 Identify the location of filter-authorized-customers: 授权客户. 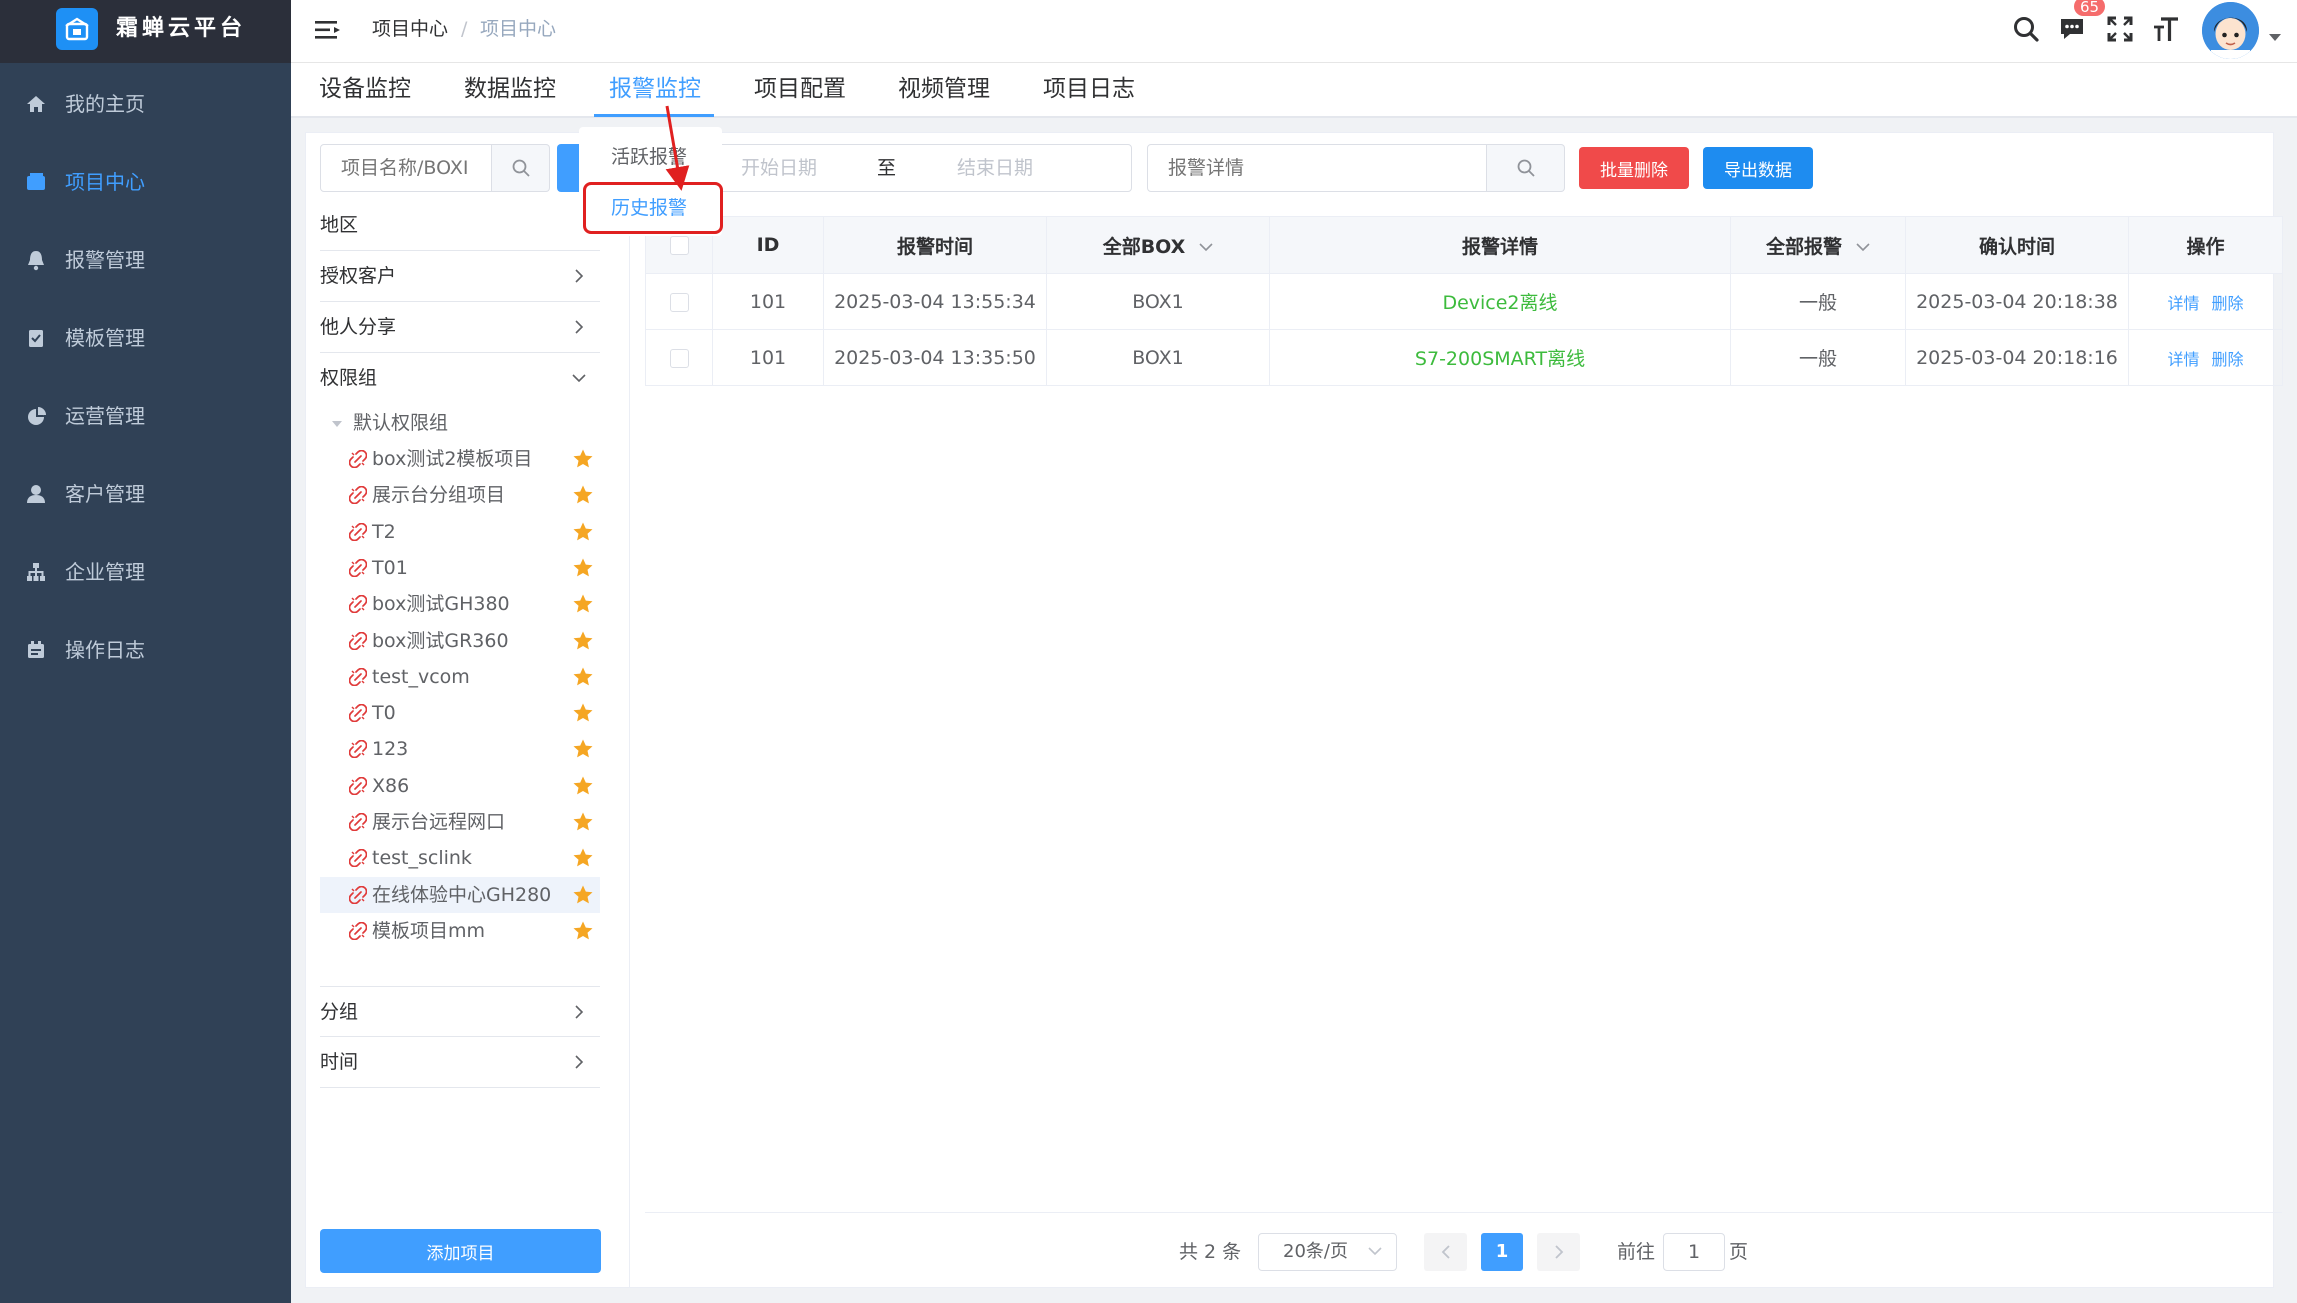
(460, 276).